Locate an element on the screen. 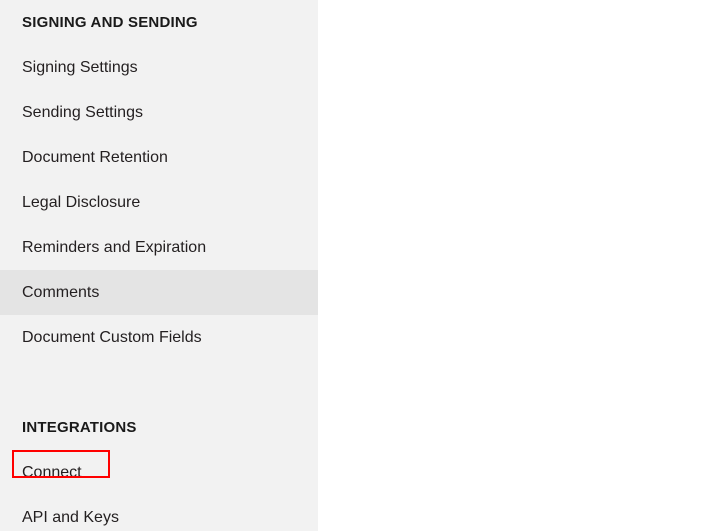 The image size is (723, 531). sidebar-item-label: Document Retention is located at coordinates (95, 157).